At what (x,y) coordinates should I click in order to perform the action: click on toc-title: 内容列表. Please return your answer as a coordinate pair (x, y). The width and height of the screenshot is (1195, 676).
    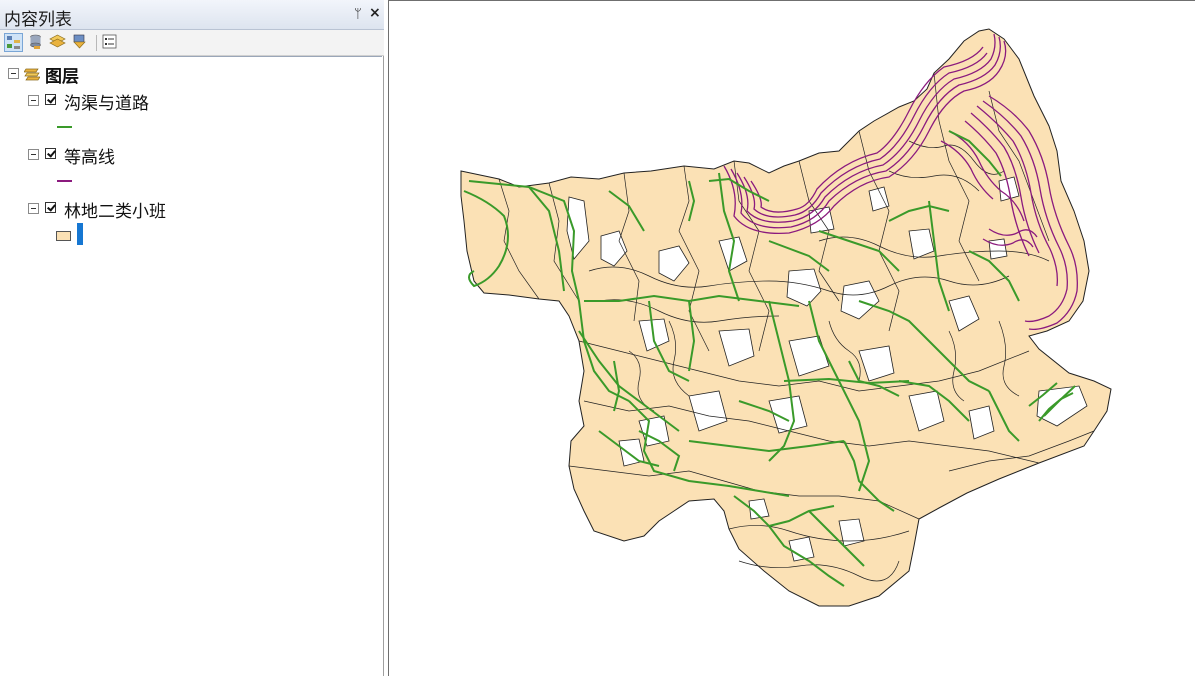
    Looking at the image, I should click on (38, 20).